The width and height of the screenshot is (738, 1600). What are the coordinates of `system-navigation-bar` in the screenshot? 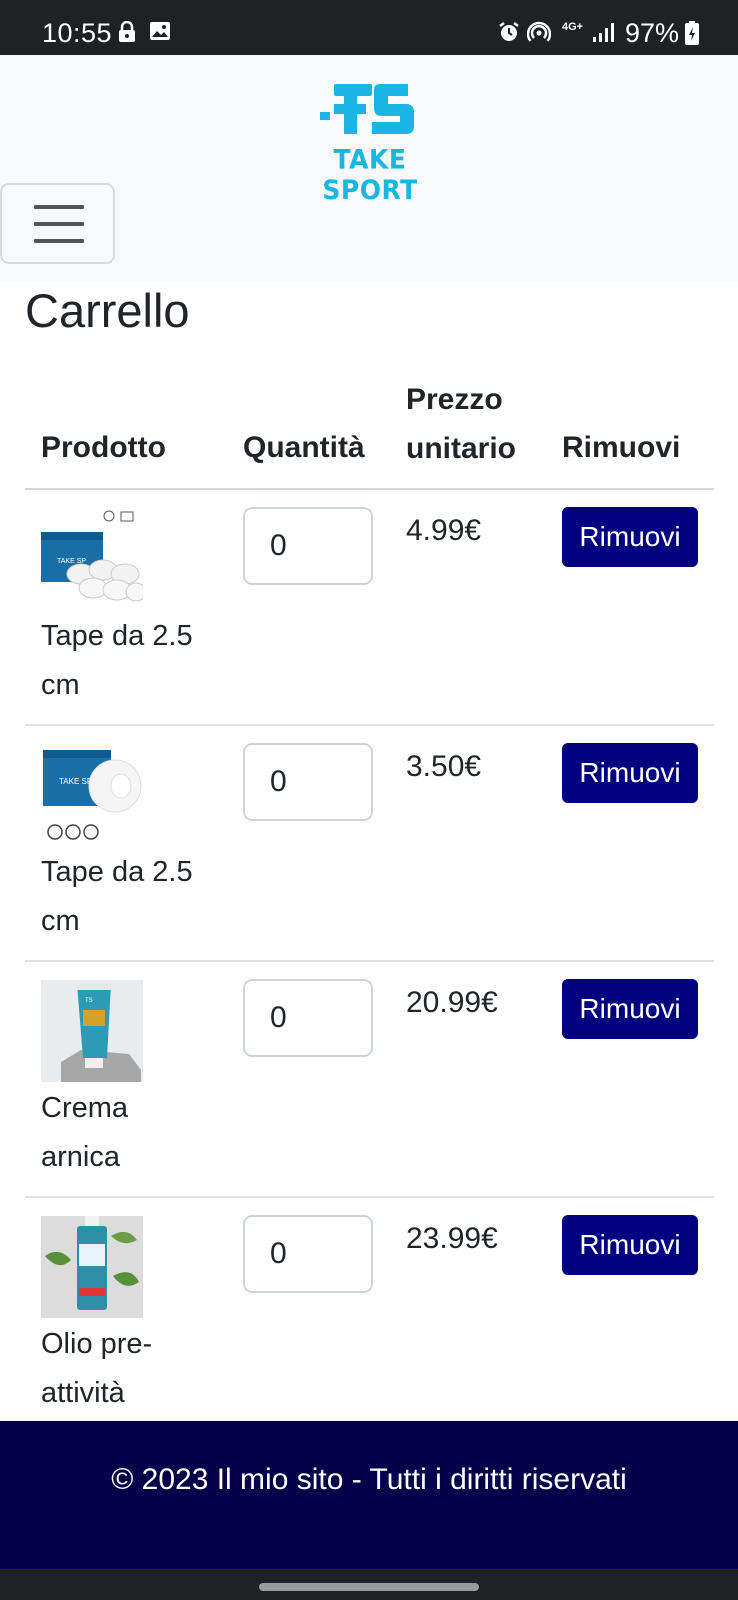 It's located at (369, 1584).